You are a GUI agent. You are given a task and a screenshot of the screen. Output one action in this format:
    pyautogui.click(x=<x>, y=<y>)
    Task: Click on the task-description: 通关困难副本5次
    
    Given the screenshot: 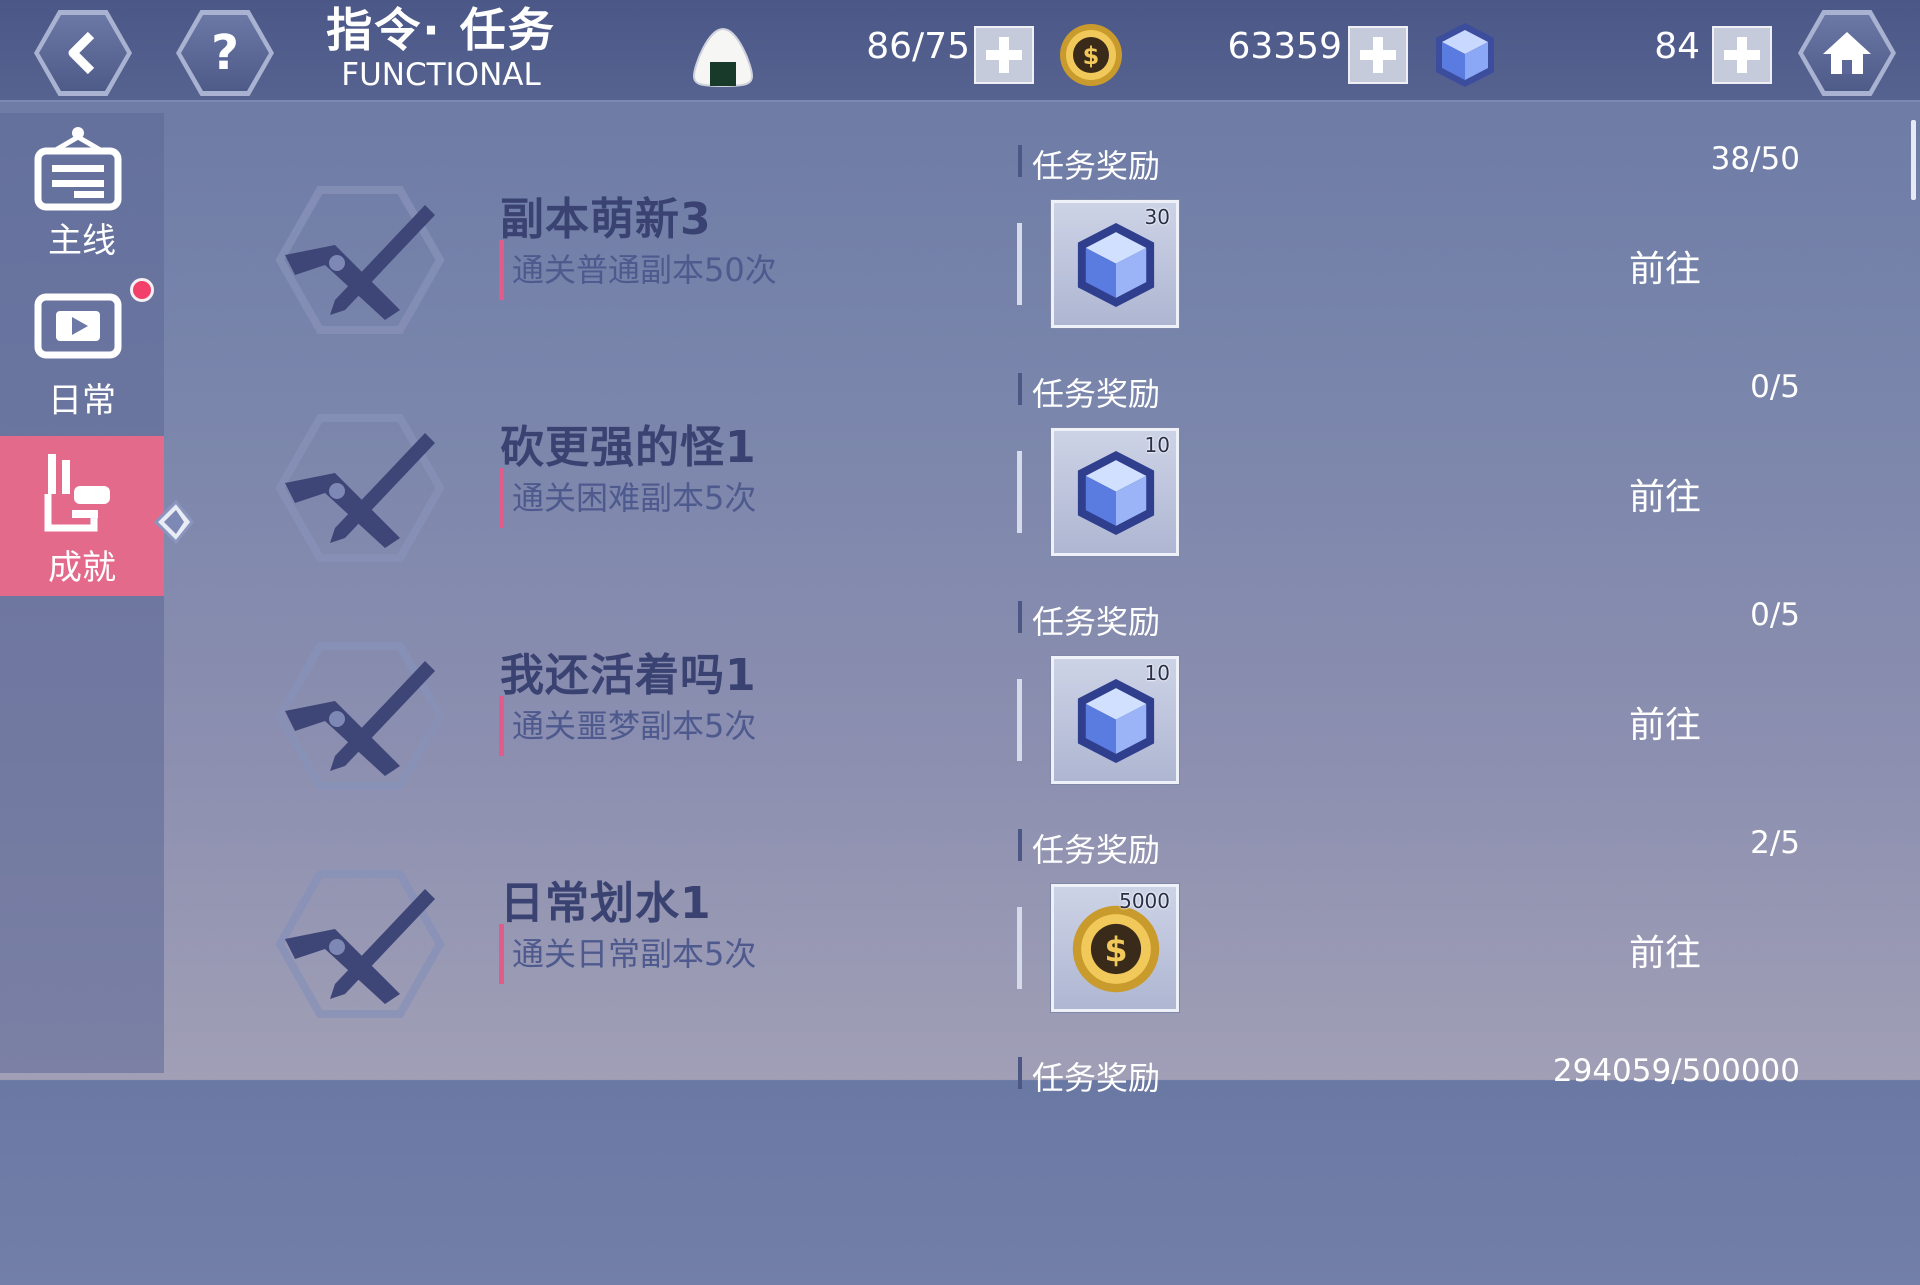 What is the action you would take?
    pyautogui.click(x=634, y=498)
    